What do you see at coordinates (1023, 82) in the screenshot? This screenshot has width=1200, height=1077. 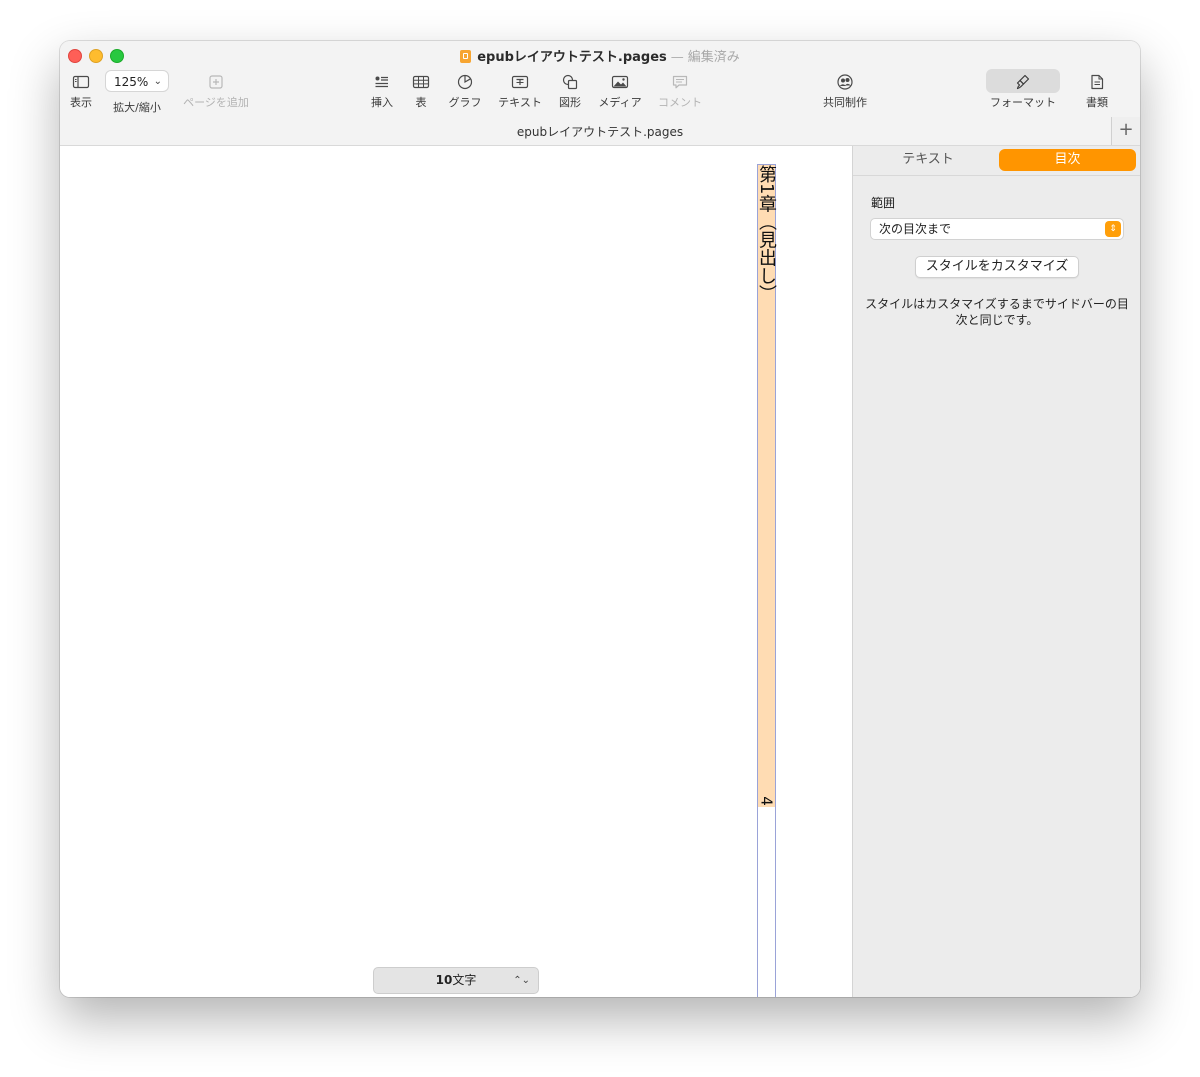 I see `paintbrush-icon` at bounding box center [1023, 82].